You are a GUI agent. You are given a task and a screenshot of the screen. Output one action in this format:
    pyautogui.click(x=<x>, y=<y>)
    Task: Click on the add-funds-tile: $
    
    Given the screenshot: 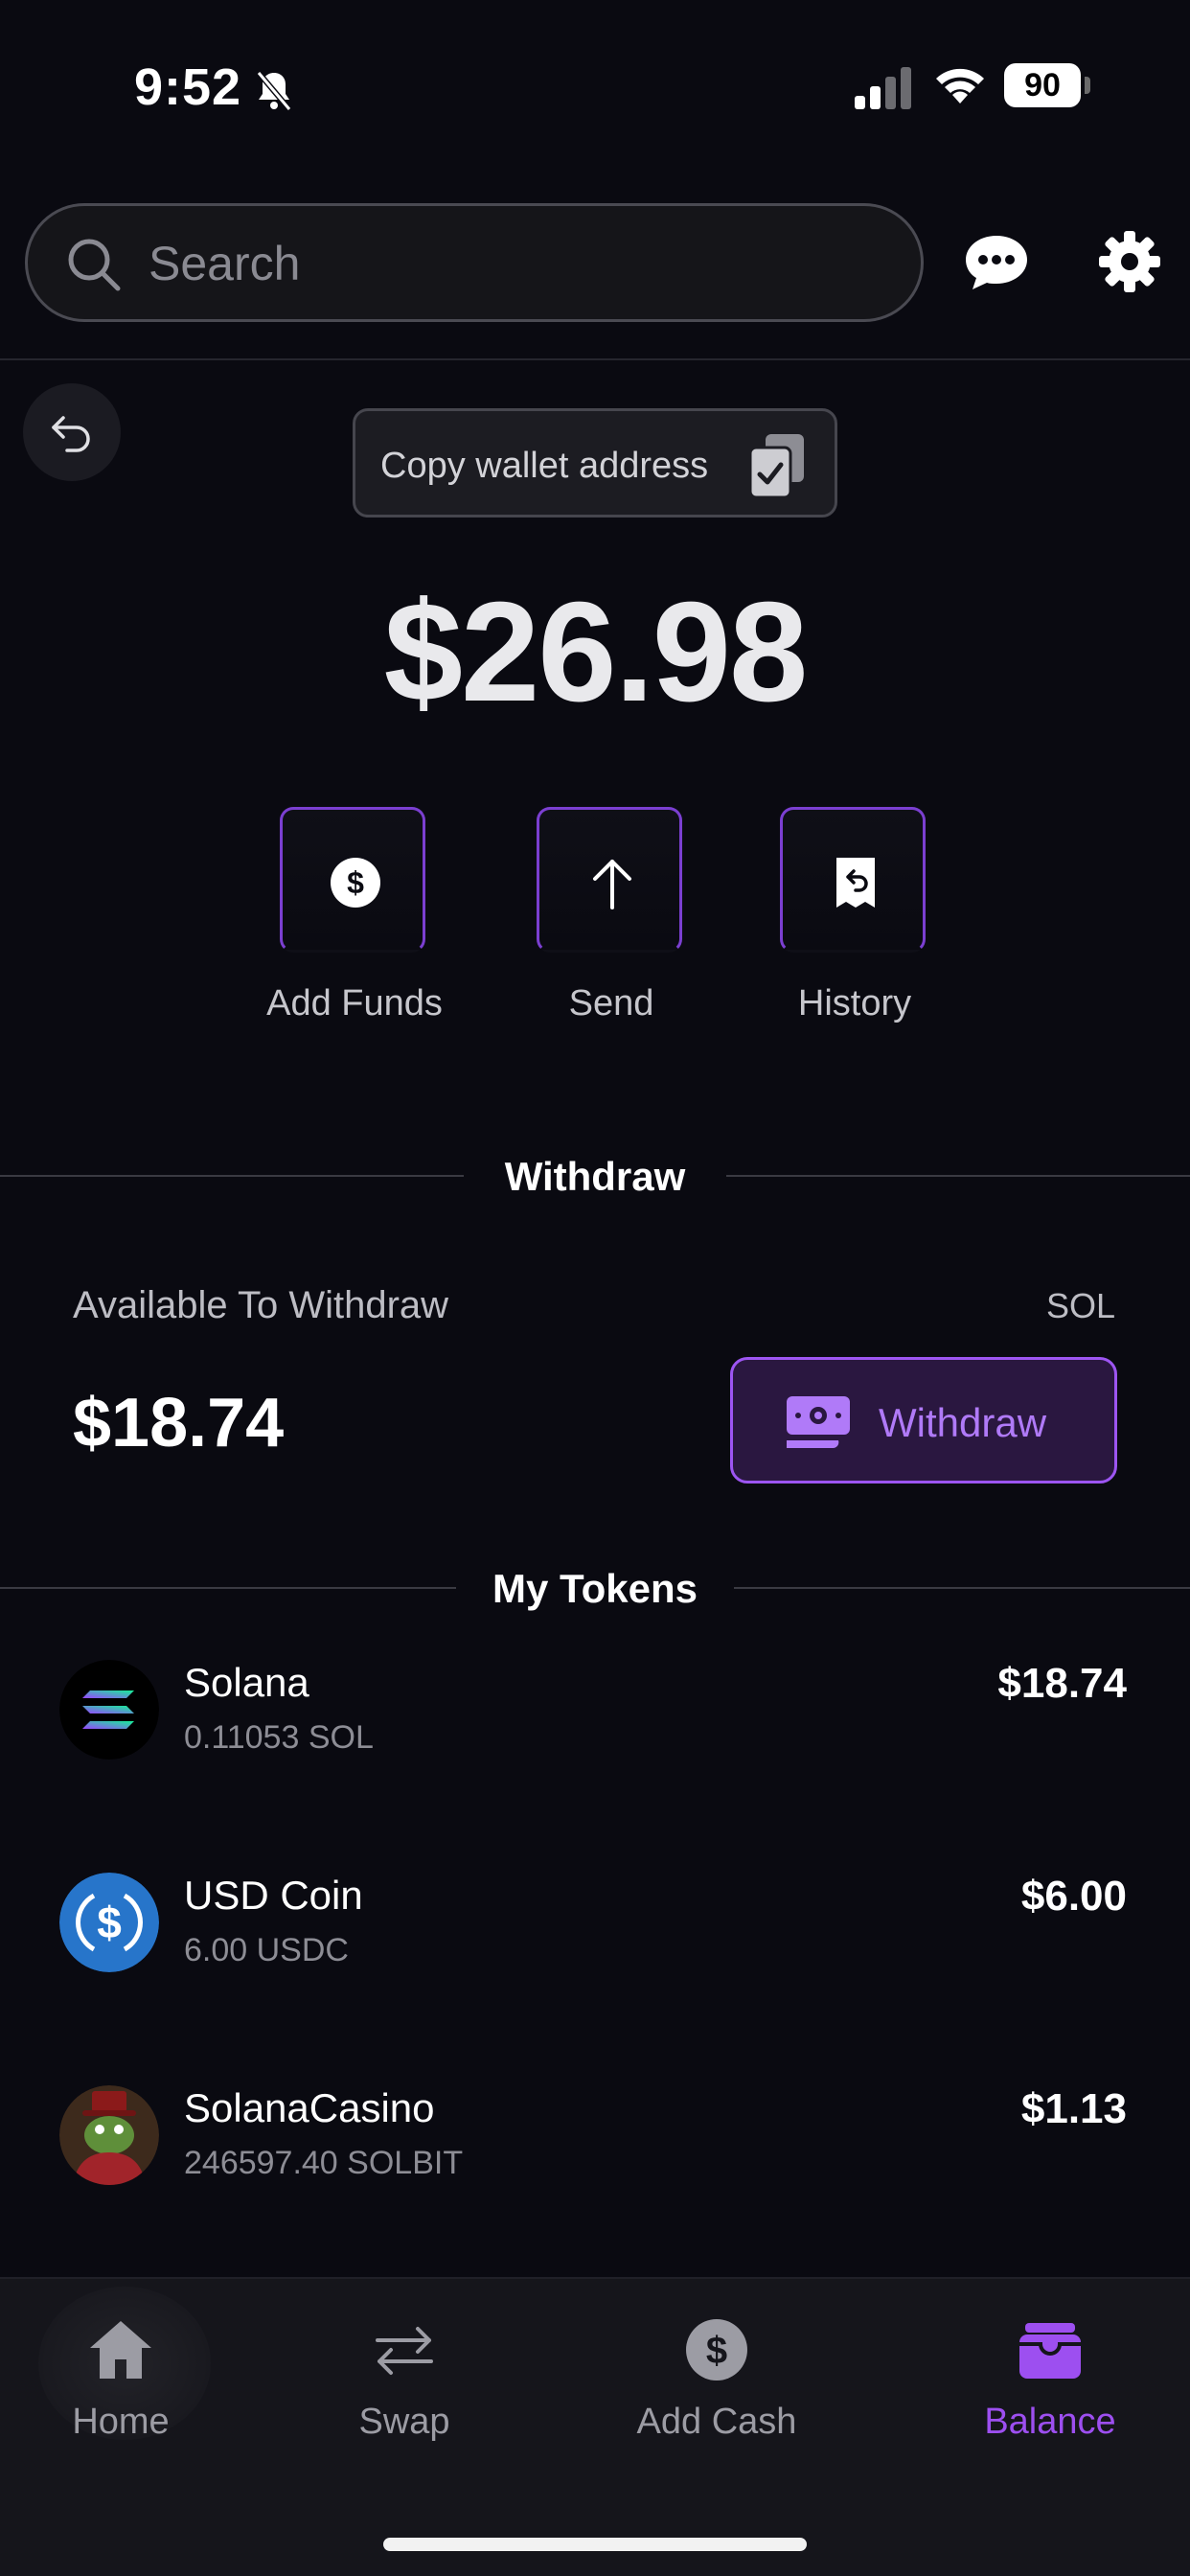 What is the action you would take?
    pyautogui.click(x=352, y=880)
    